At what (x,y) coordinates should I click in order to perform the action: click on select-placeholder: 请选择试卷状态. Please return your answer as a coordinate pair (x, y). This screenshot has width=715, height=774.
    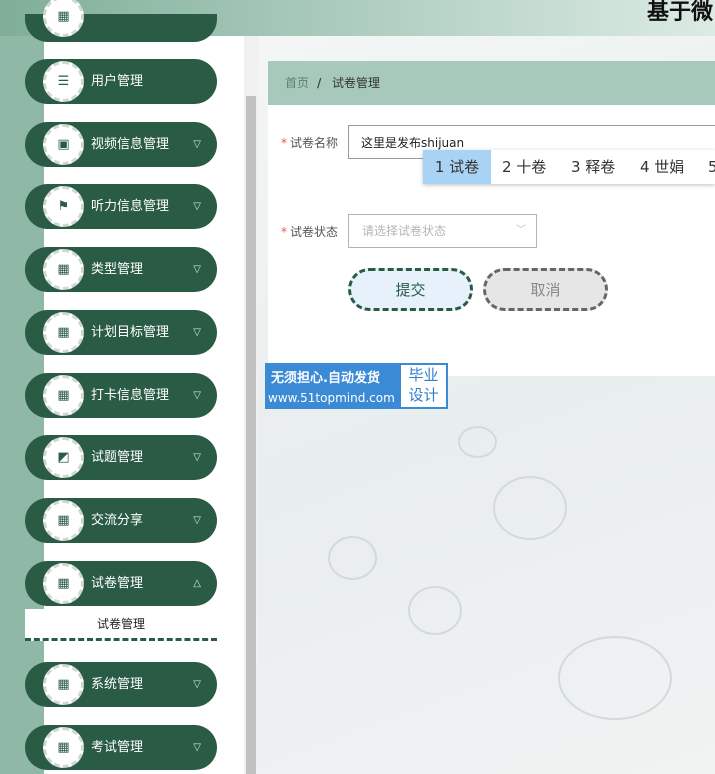
    Looking at the image, I should click on (404, 231).